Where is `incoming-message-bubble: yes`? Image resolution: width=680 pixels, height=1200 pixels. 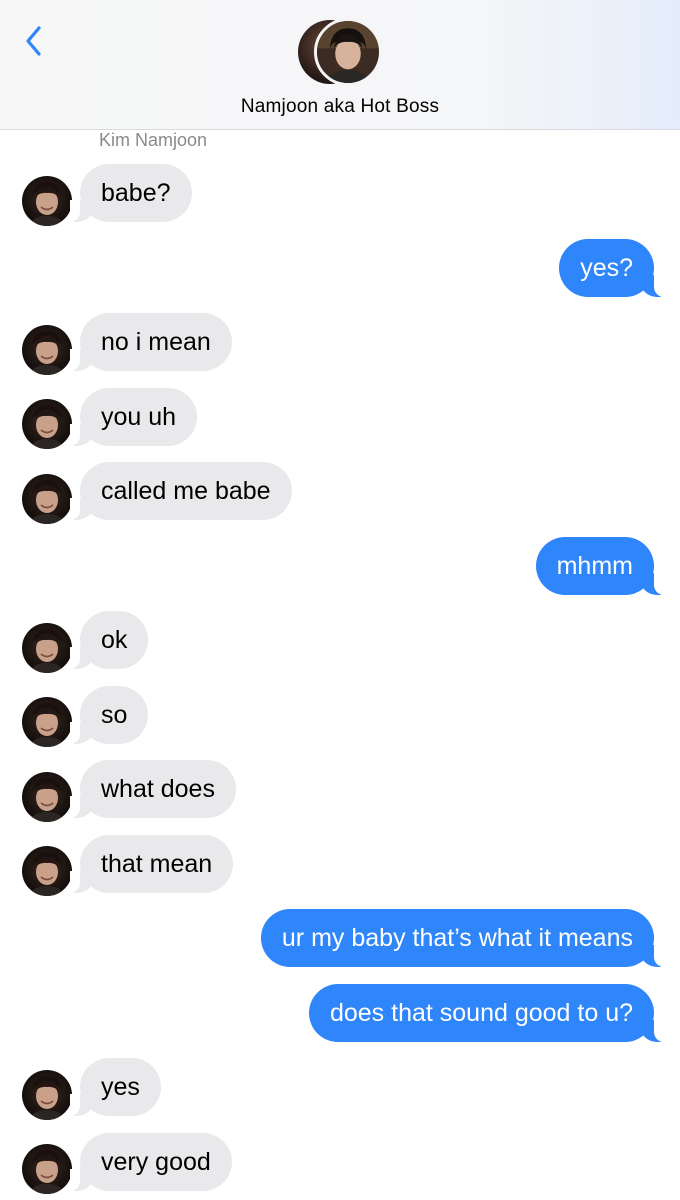 incoming-message-bubble: yes is located at coordinates (115, 1087).